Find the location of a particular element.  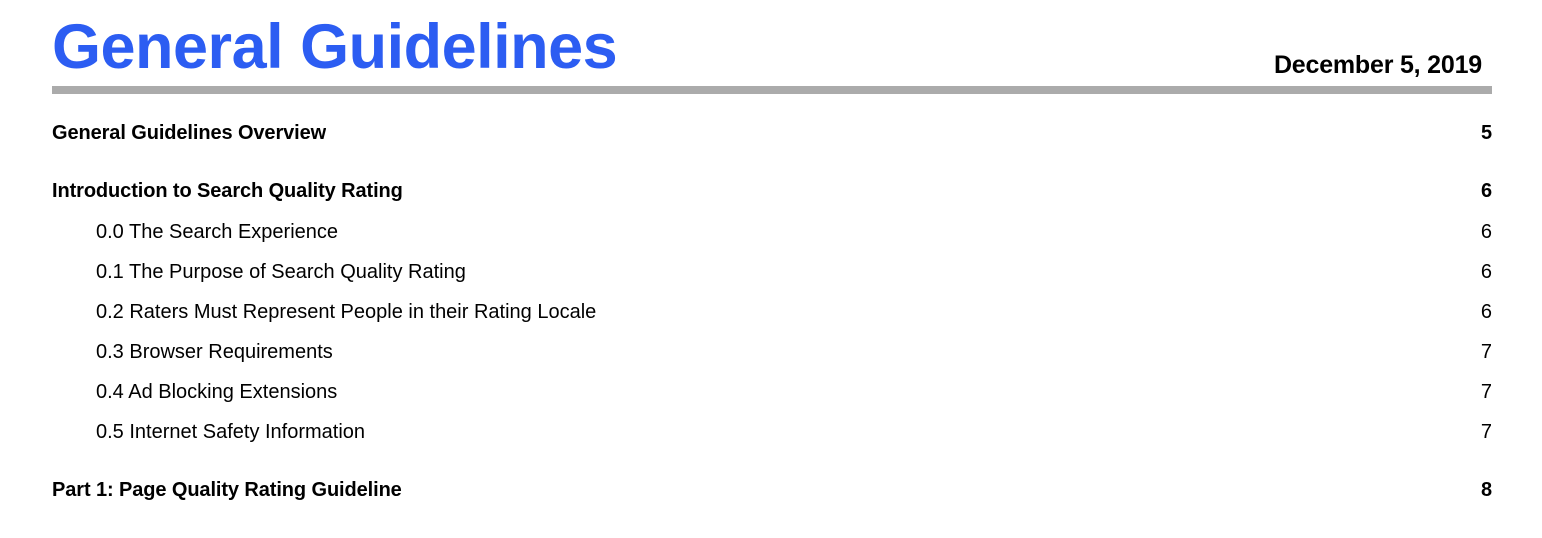

toc-entry-label: 0.0 The Search Experience is located at coordinates (217, 232).